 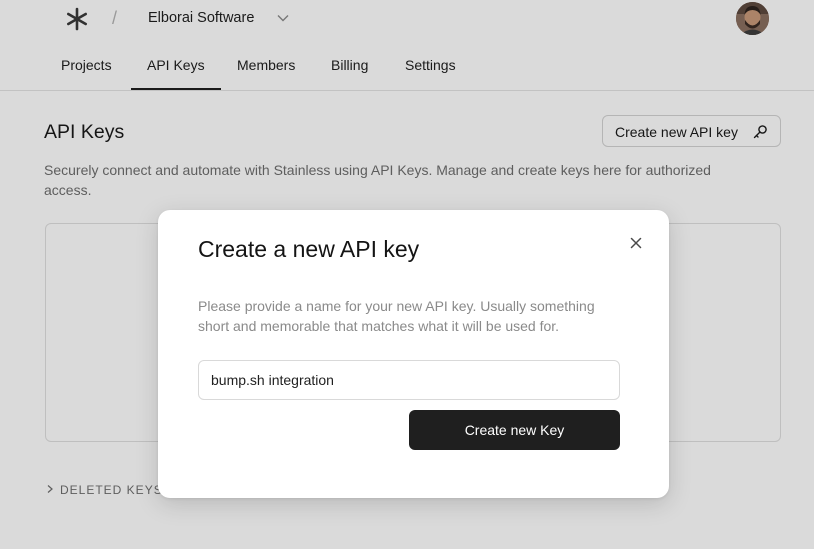 What do you see at coordinates (309, 249) in the screenshot?
I see `dialog-title: Create a new API key` at bounding box center [309, 249].